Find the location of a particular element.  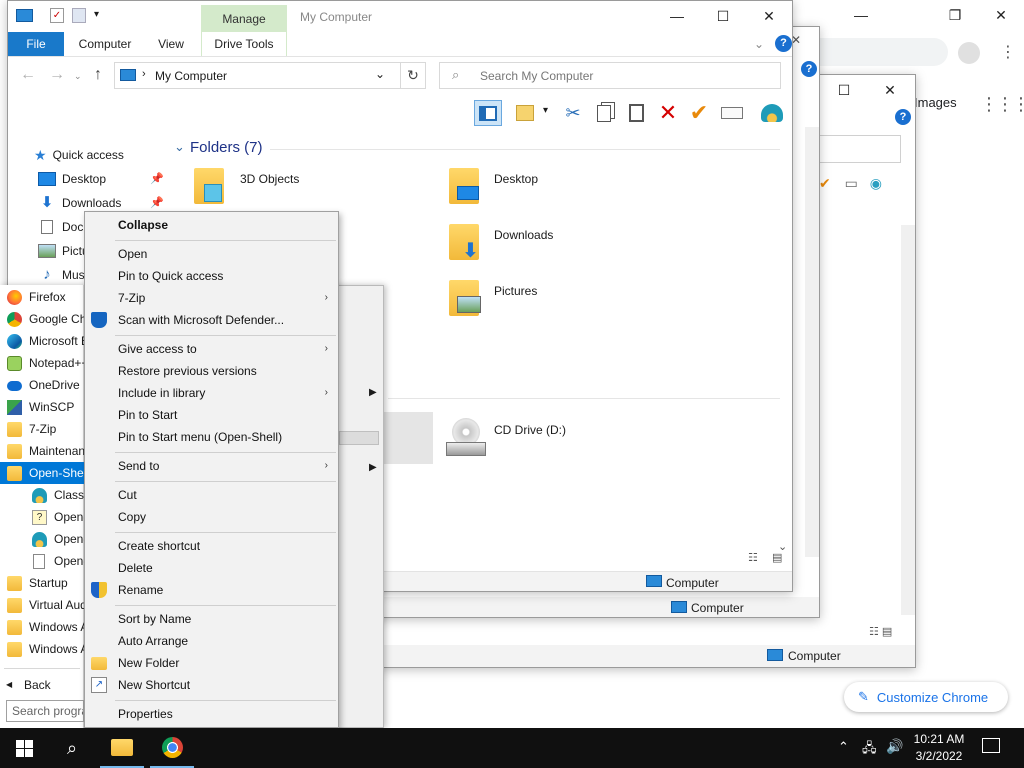

rename-icon is located at coordinates (732, 113).